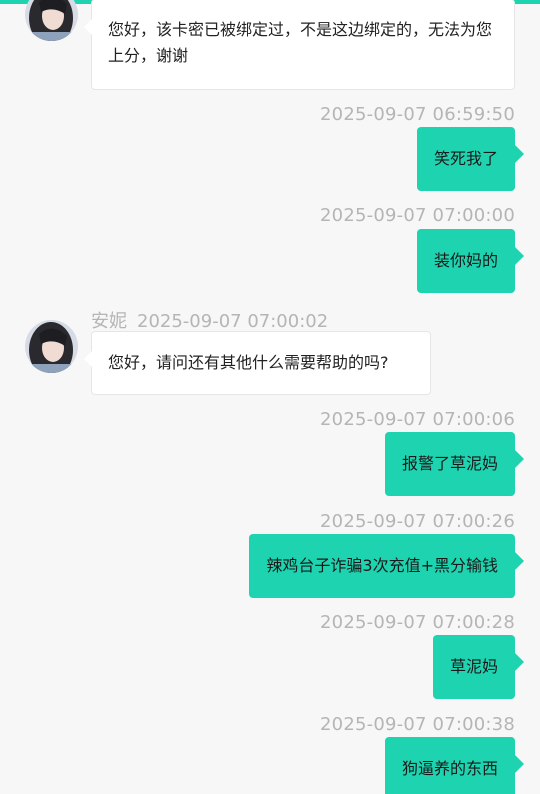 This screenshot has height=794, width=540. I want to click on message-text: 装你妈的, so click(465, 260).